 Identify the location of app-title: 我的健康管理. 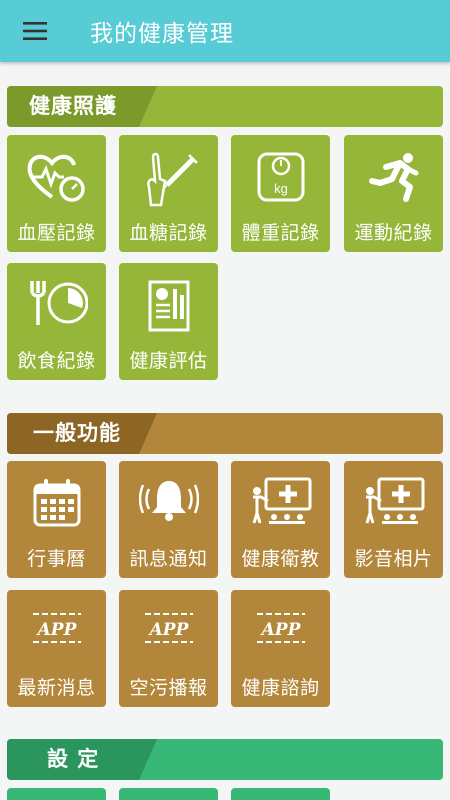
(162, 34).